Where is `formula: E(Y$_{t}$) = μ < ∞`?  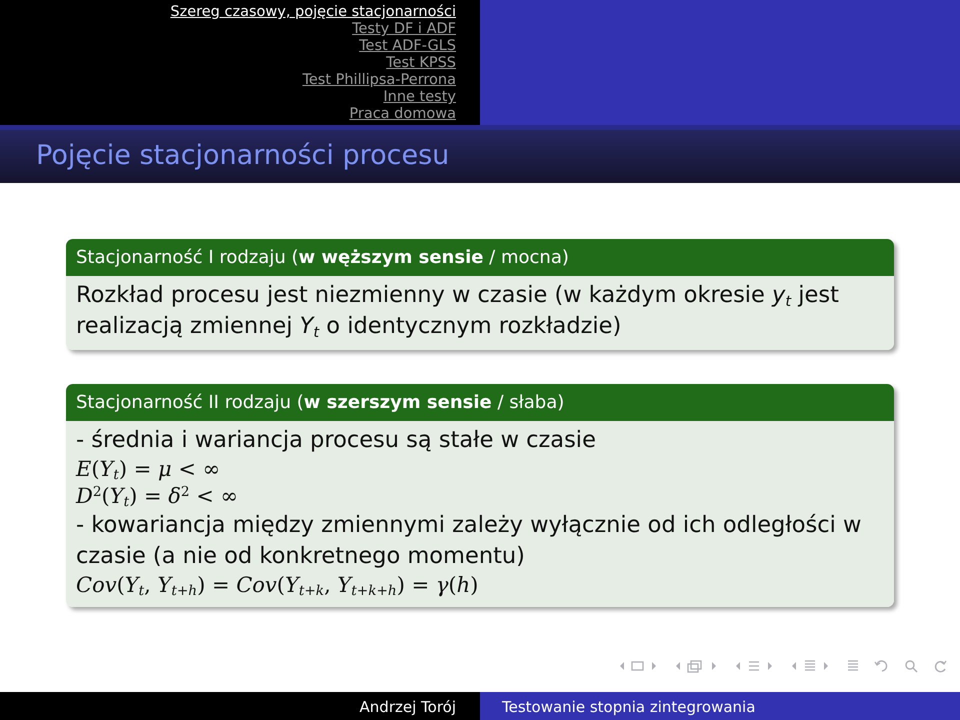 formula: E(Y$_{t}$) = μ < ∞ is located at coordinates (149, 469).